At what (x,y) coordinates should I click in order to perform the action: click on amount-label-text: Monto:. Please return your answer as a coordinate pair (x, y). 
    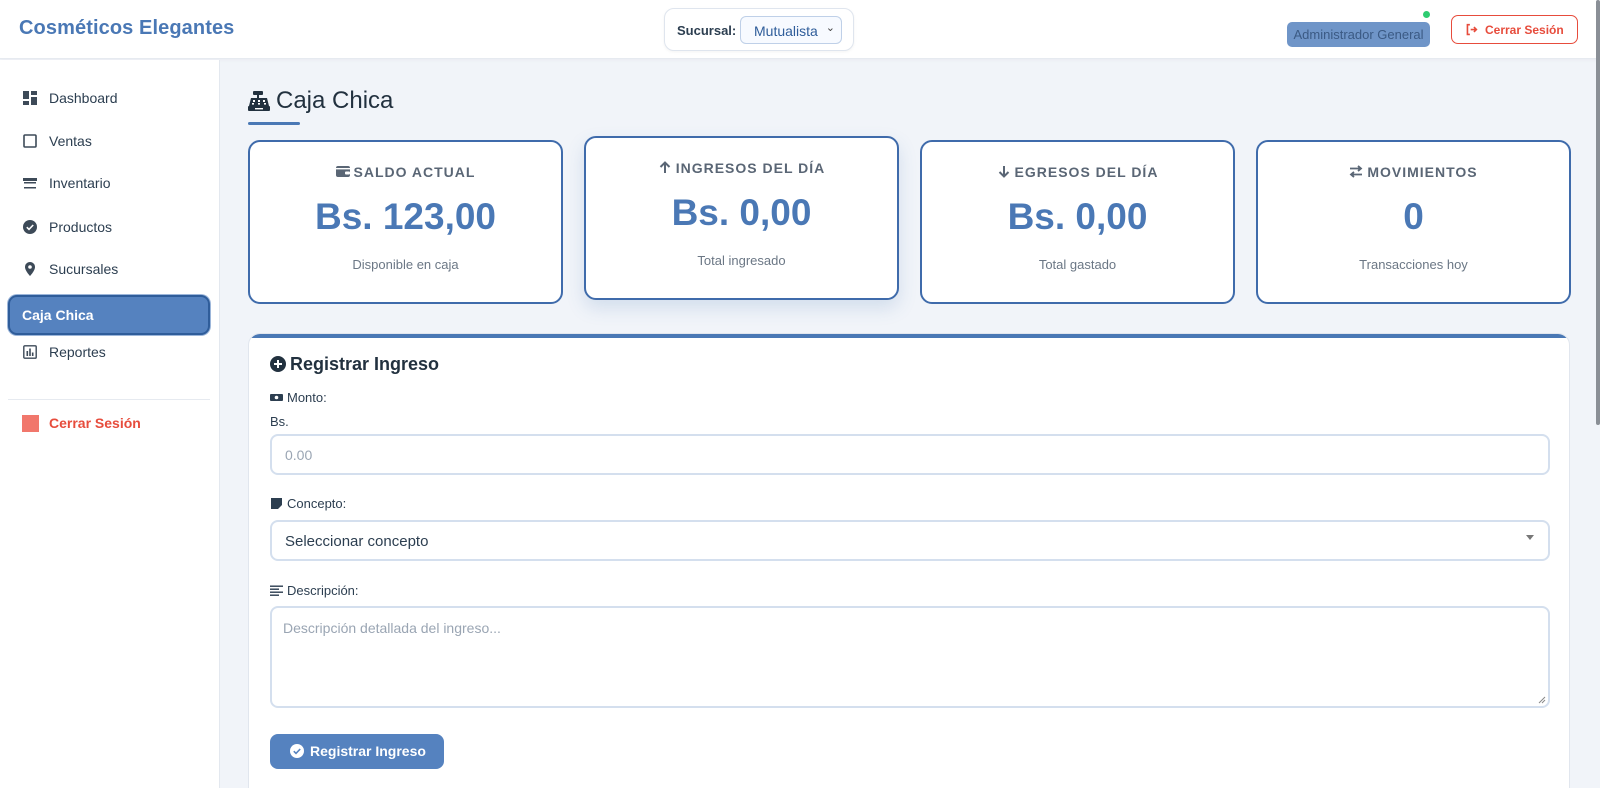
    Looking at the image, I should click on (307, 397).